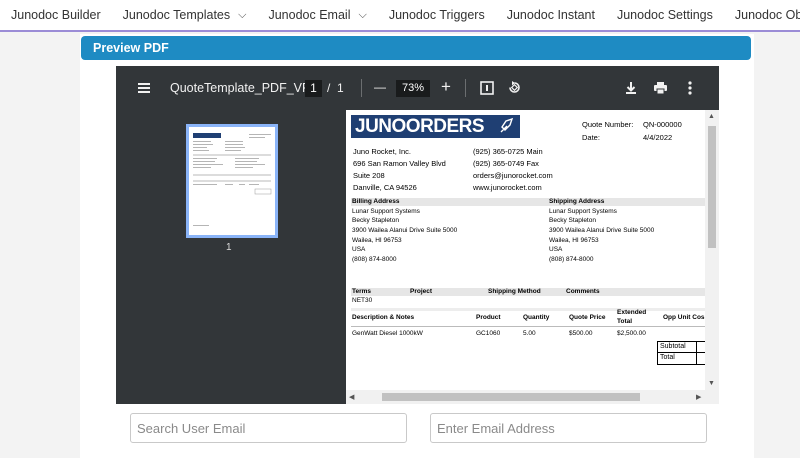 This screenshot has width=800, height=458. Describe the element at coordinates (528, 202) in the screenshot. I see `address-header-bar` at that location.